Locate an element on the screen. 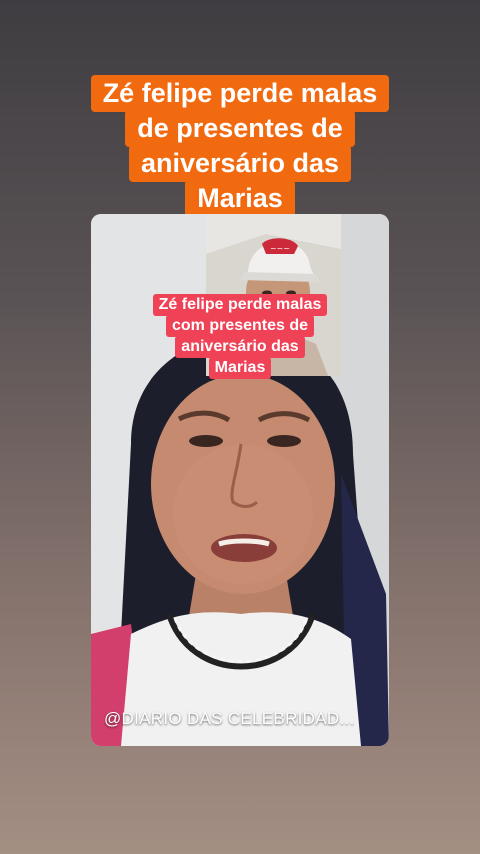  caption-line: com presentes de is located at coordinates (240, 325).